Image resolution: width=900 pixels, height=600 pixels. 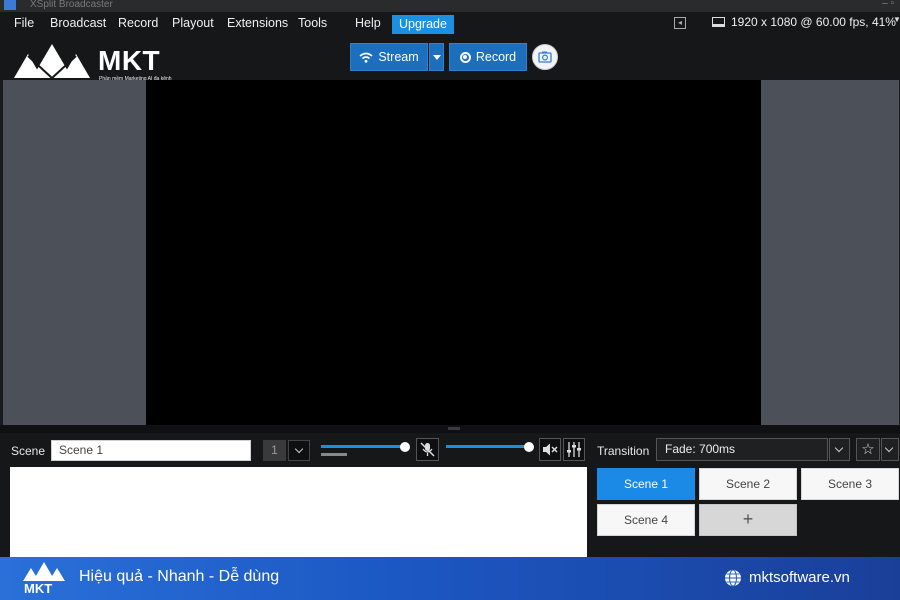 I want to click on mic-muted-icon, so click(x=427, y=449).